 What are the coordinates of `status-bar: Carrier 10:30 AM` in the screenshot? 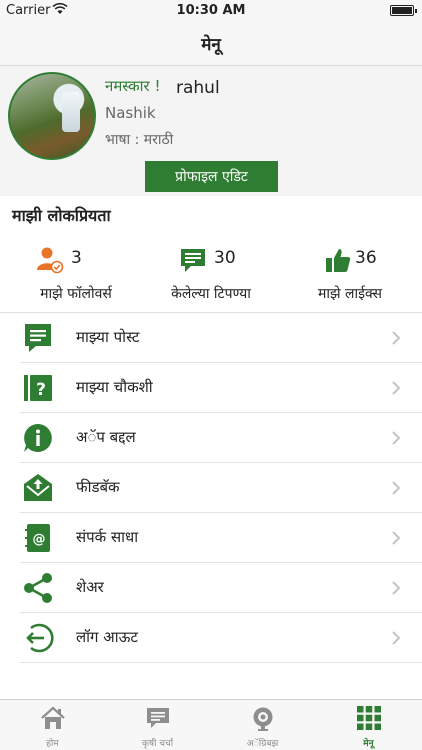 It's located at (211, 11).